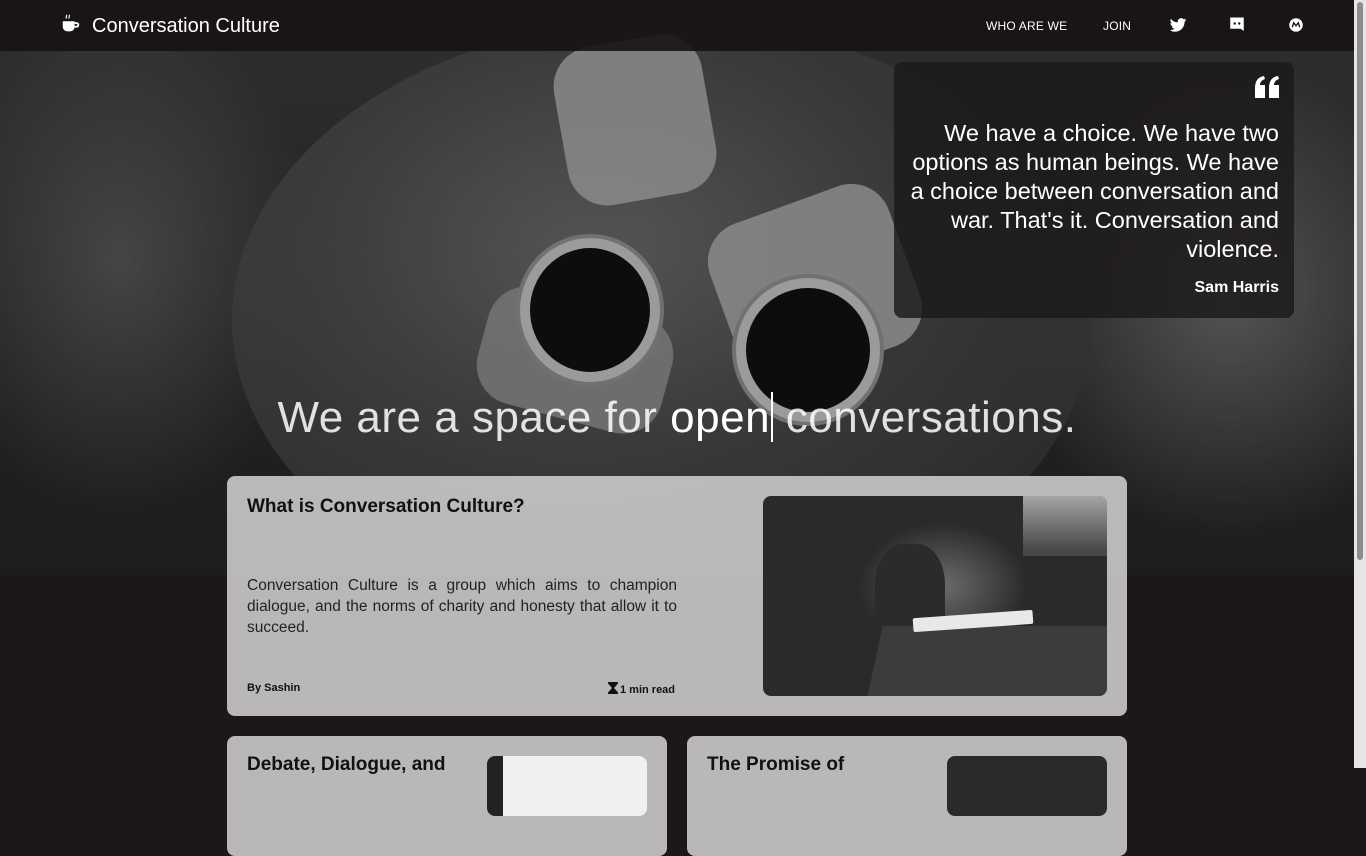  Describe the element at coordinates (907, 796) in the screenshot. I see `article-card-third: The Promise of` at that location.